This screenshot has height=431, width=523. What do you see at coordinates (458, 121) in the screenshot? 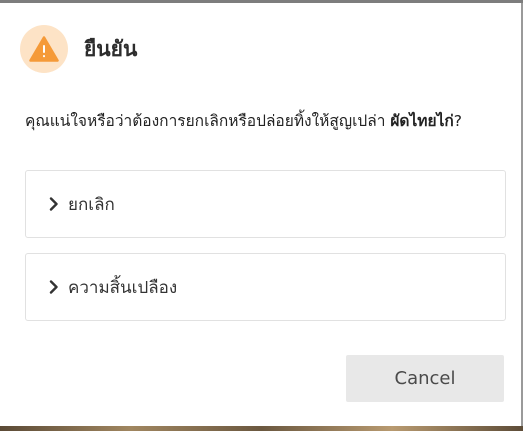
I see `message-suffix: ?` at bounding box center [458, 121].